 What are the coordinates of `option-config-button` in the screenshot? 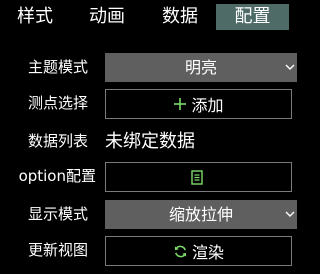 It's located at (198, 177).